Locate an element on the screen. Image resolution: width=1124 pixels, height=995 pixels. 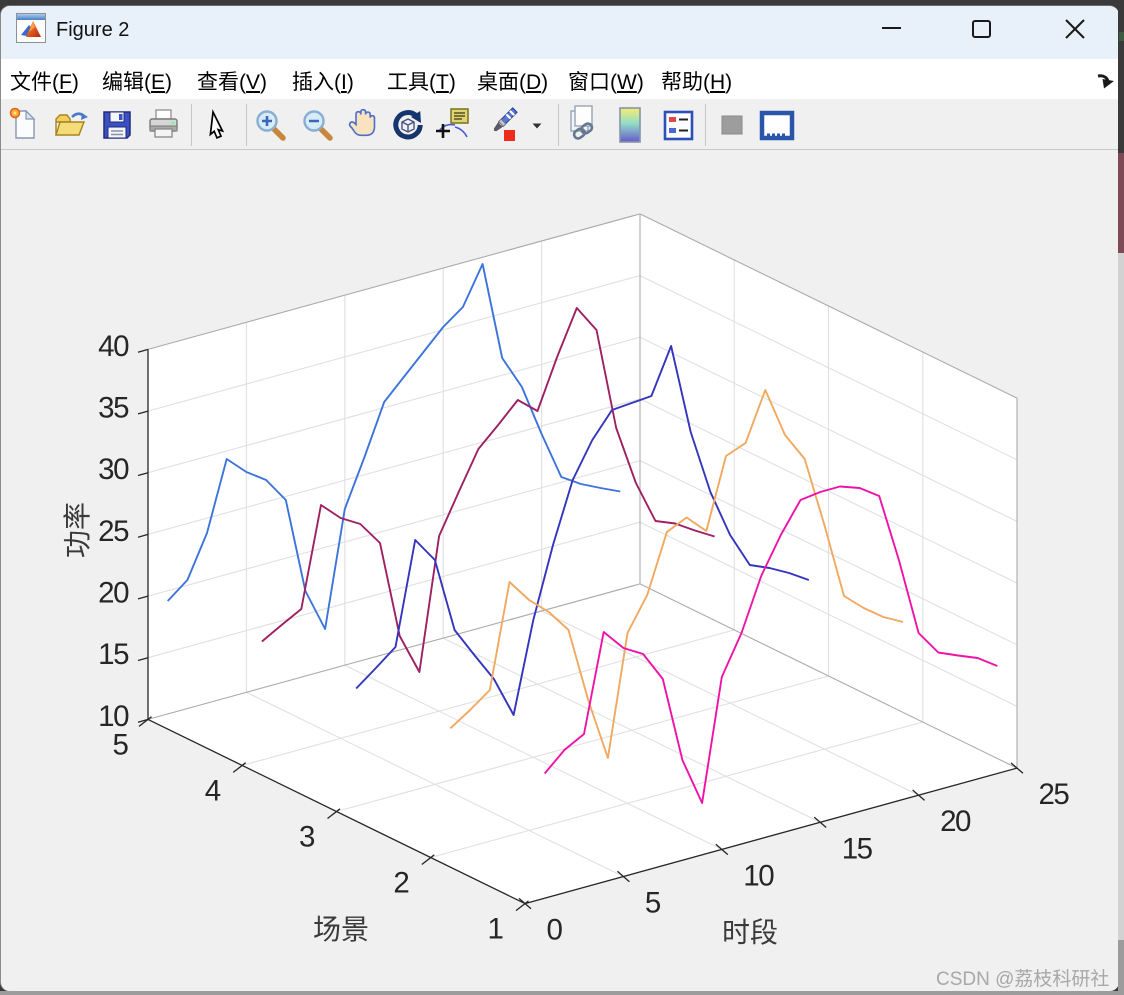
svg-text: 场景 is located at coordinates (341, 929).